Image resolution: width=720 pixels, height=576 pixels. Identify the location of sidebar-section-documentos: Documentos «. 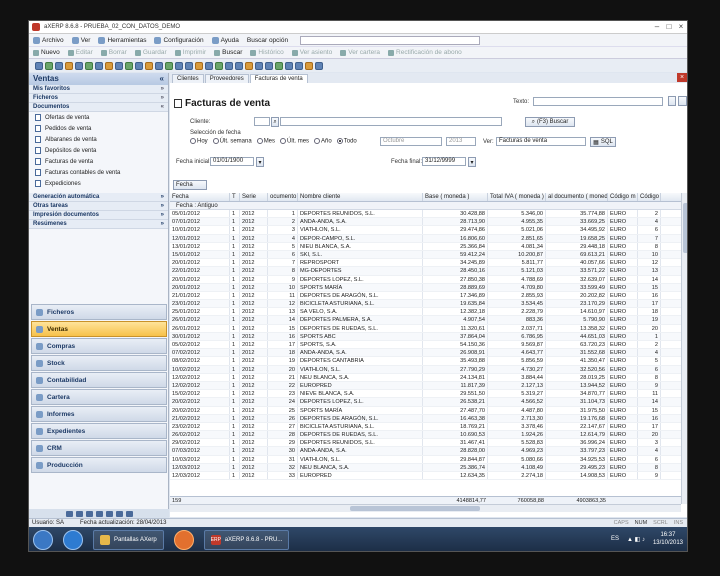
(98, 107).